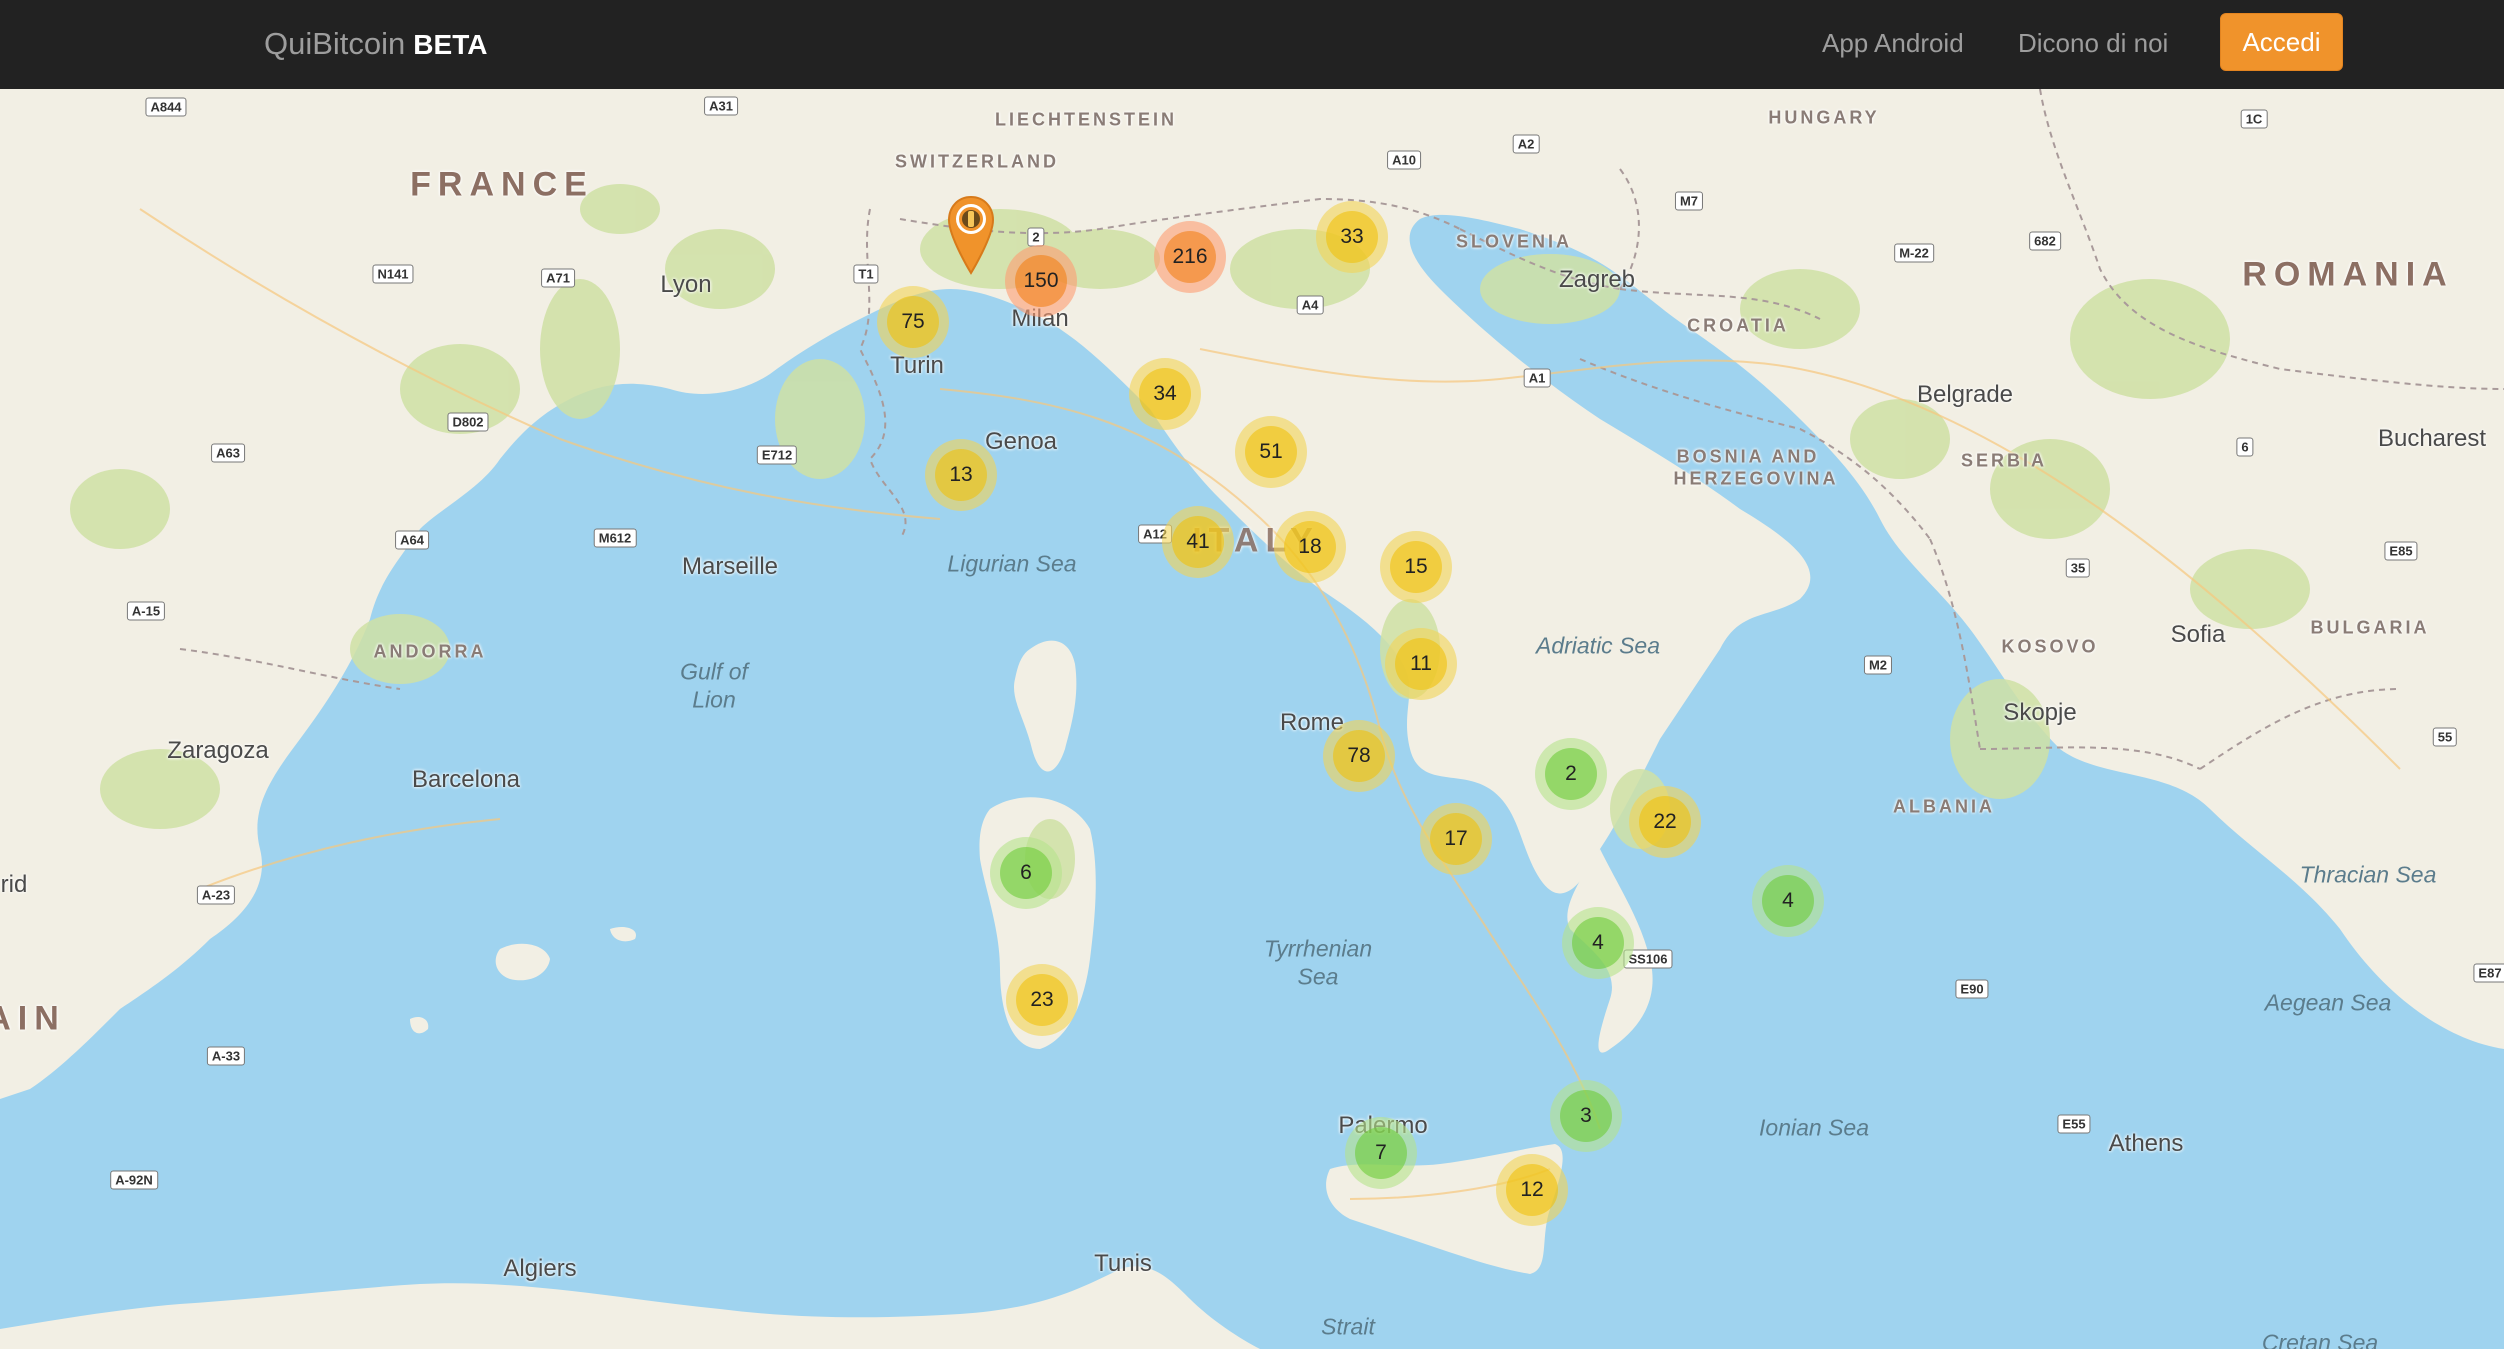 Image resolution: width=2504 pixels, height=1354 pixels. I want to click on label-belgrade: Belgrade, so click(1965, 394).